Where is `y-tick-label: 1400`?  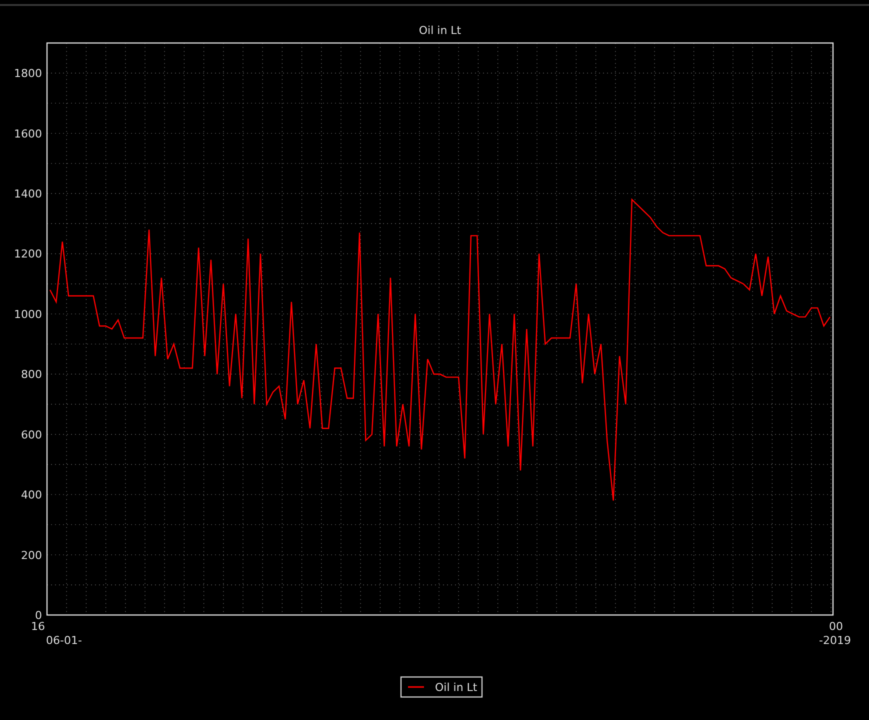
y-tick-label: 1400 is located at coordinates (28, 194).